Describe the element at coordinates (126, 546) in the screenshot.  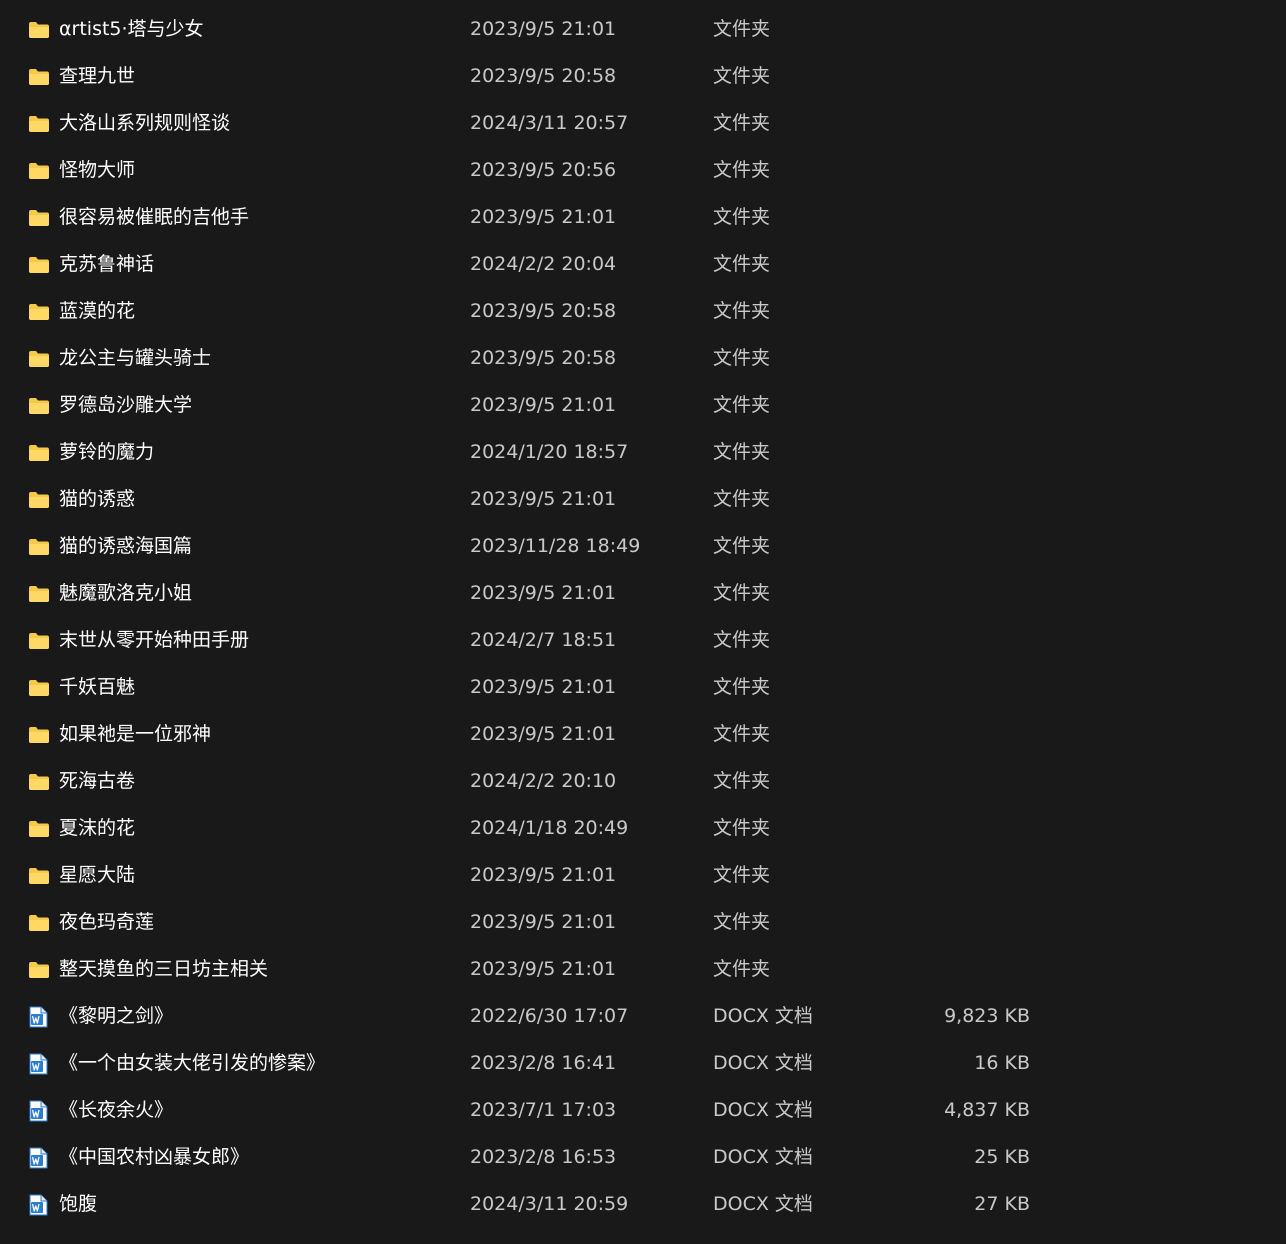
I see `file-name: 猫的诱惑海国篇` at that location.